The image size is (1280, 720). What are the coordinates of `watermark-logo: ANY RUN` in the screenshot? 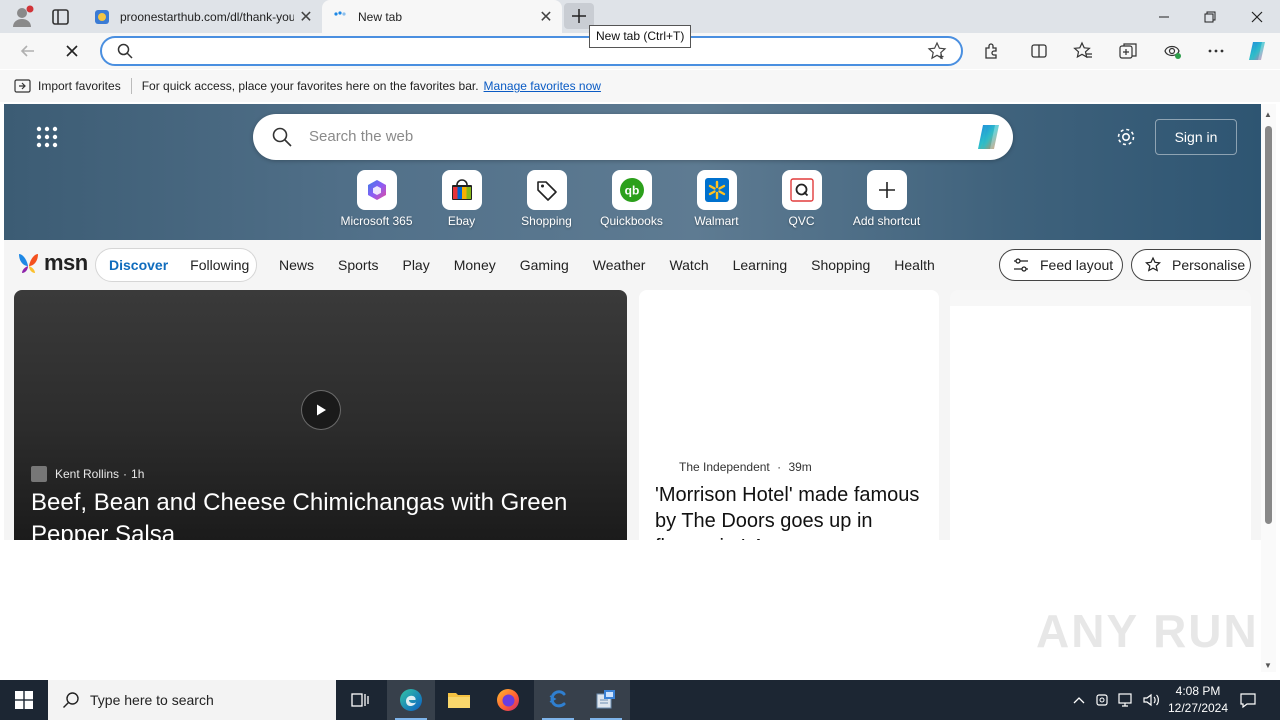 It's located at (1147, 631).